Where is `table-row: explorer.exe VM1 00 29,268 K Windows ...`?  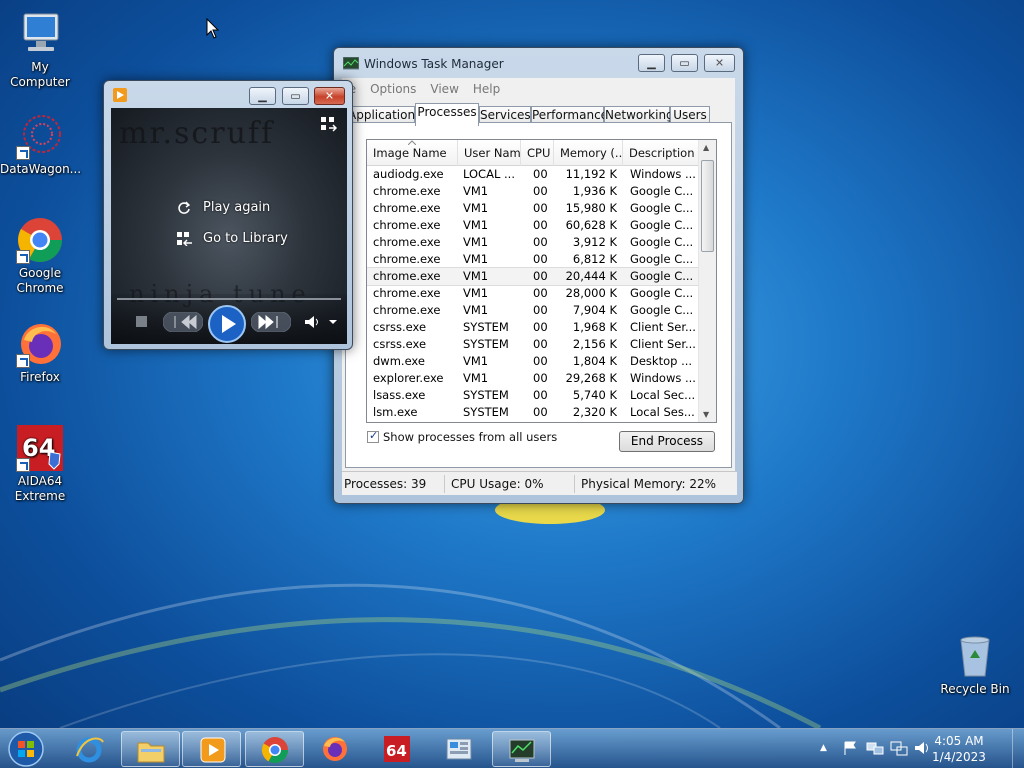 table-row: explorer.exe VM1 00 29,268 K Windows ... is located at coordinates (533, 378).